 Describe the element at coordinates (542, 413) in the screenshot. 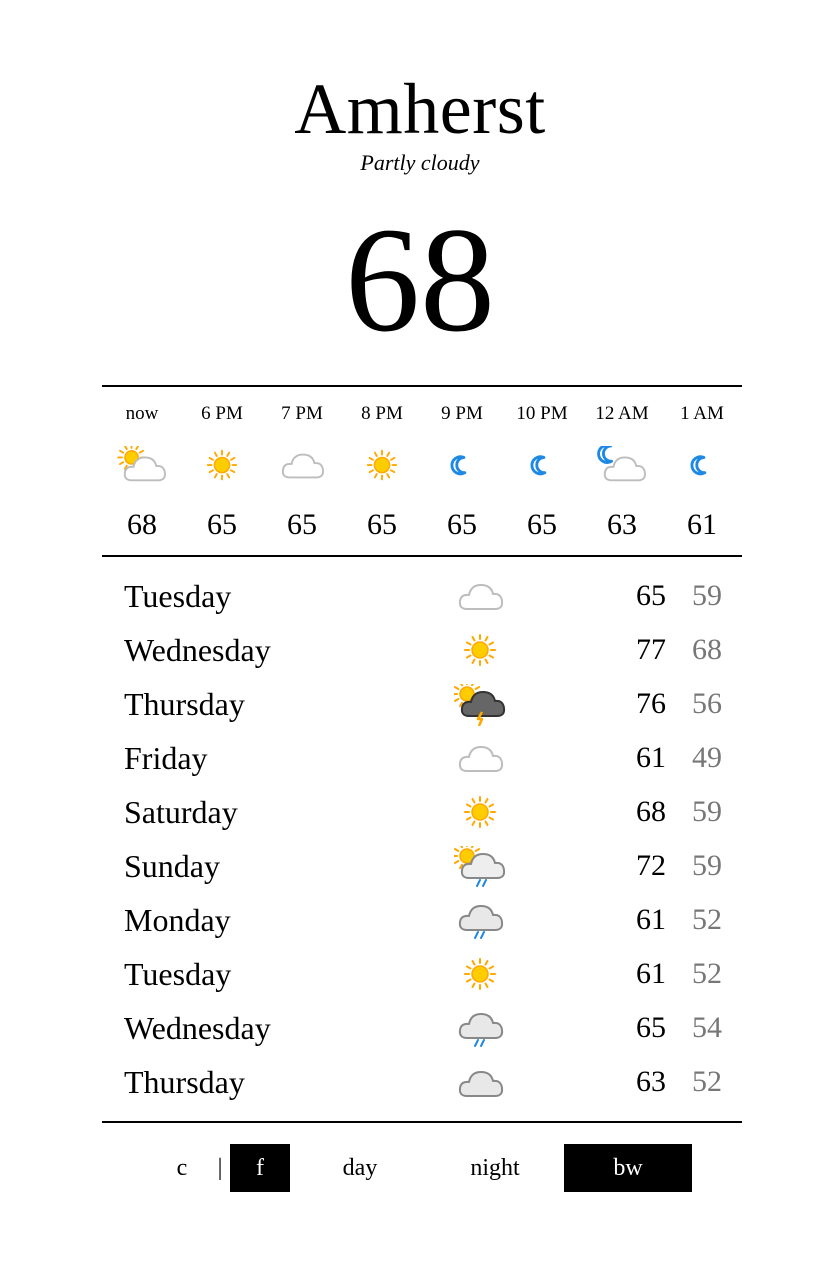

I see `hour-label: 10 PM` at that location.